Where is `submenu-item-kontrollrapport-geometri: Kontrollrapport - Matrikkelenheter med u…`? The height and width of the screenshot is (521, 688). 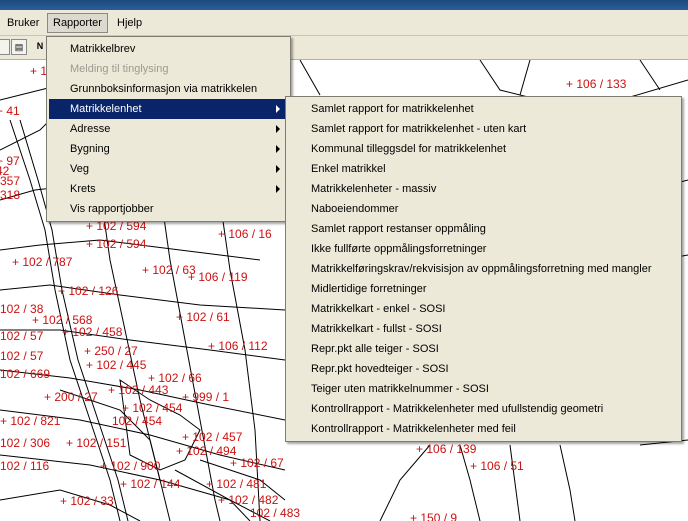 submenu-item-kontrollrapport-geometri: Kontrollrapport - Matrikkelenheter med u… is located at coordinates (483, 409).